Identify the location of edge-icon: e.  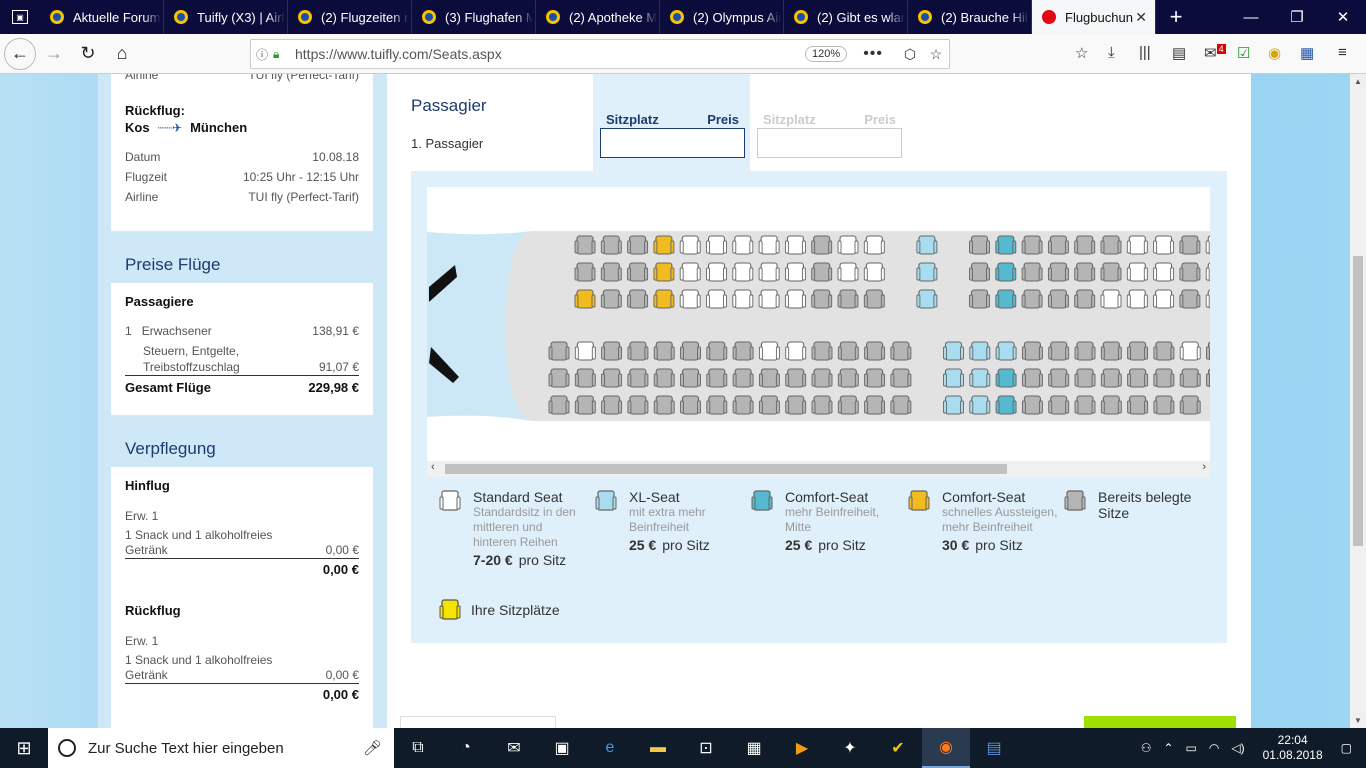
(610, 748).